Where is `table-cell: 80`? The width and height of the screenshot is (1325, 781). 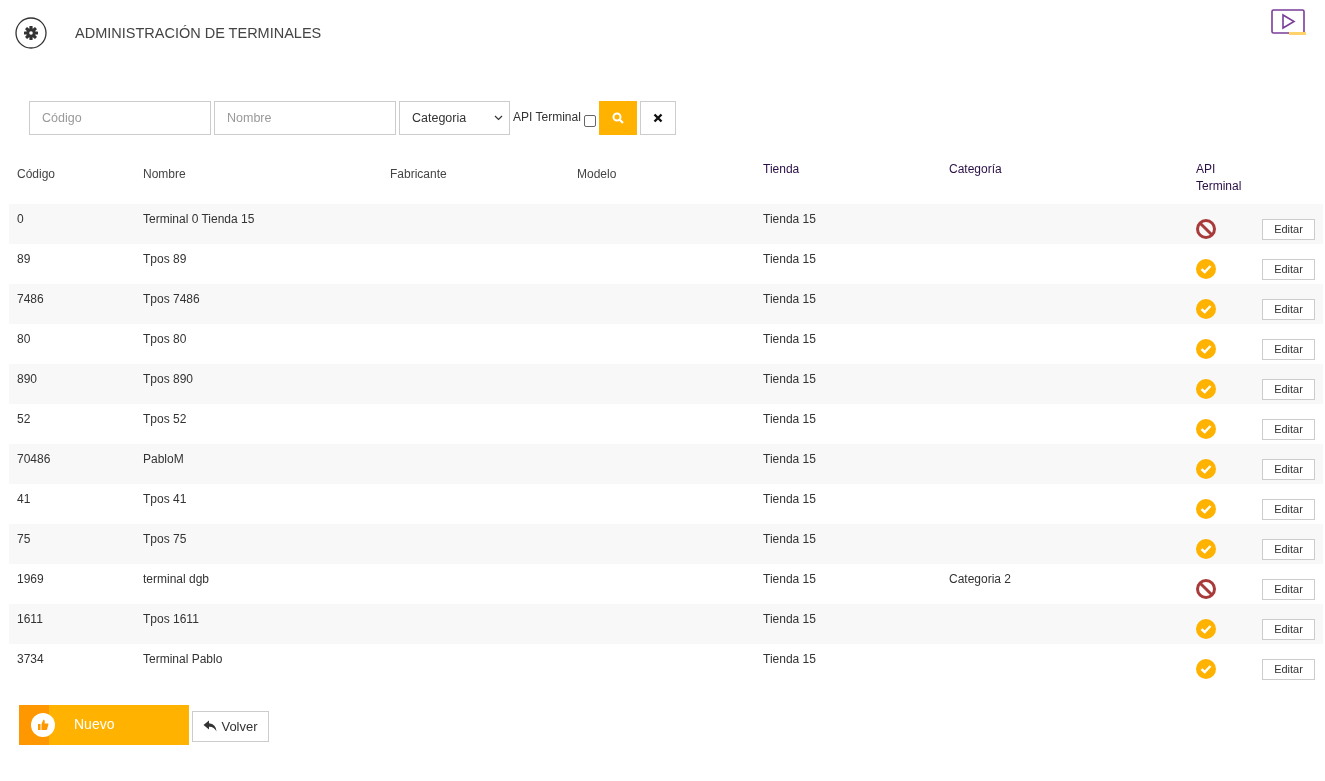 table-cell: 80 is located at coordinates (24, 339).